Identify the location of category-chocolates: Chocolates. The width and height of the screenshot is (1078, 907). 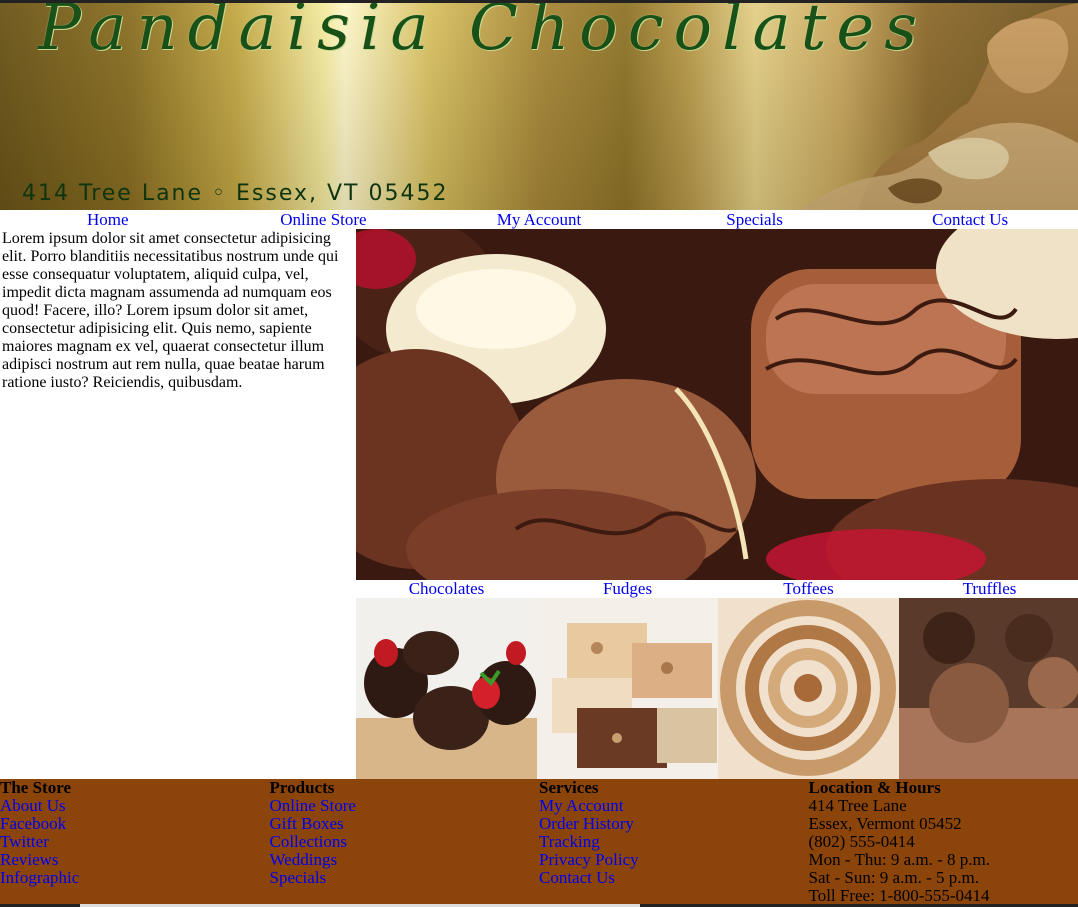
(446, 679).